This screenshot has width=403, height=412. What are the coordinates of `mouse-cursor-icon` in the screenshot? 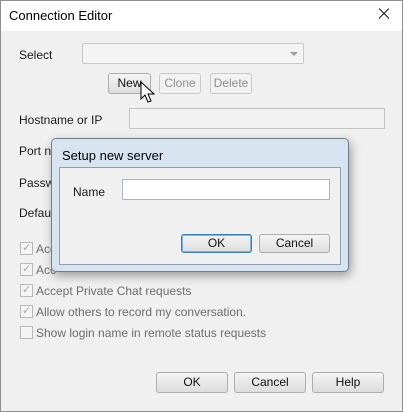 It's located at (148, 92).